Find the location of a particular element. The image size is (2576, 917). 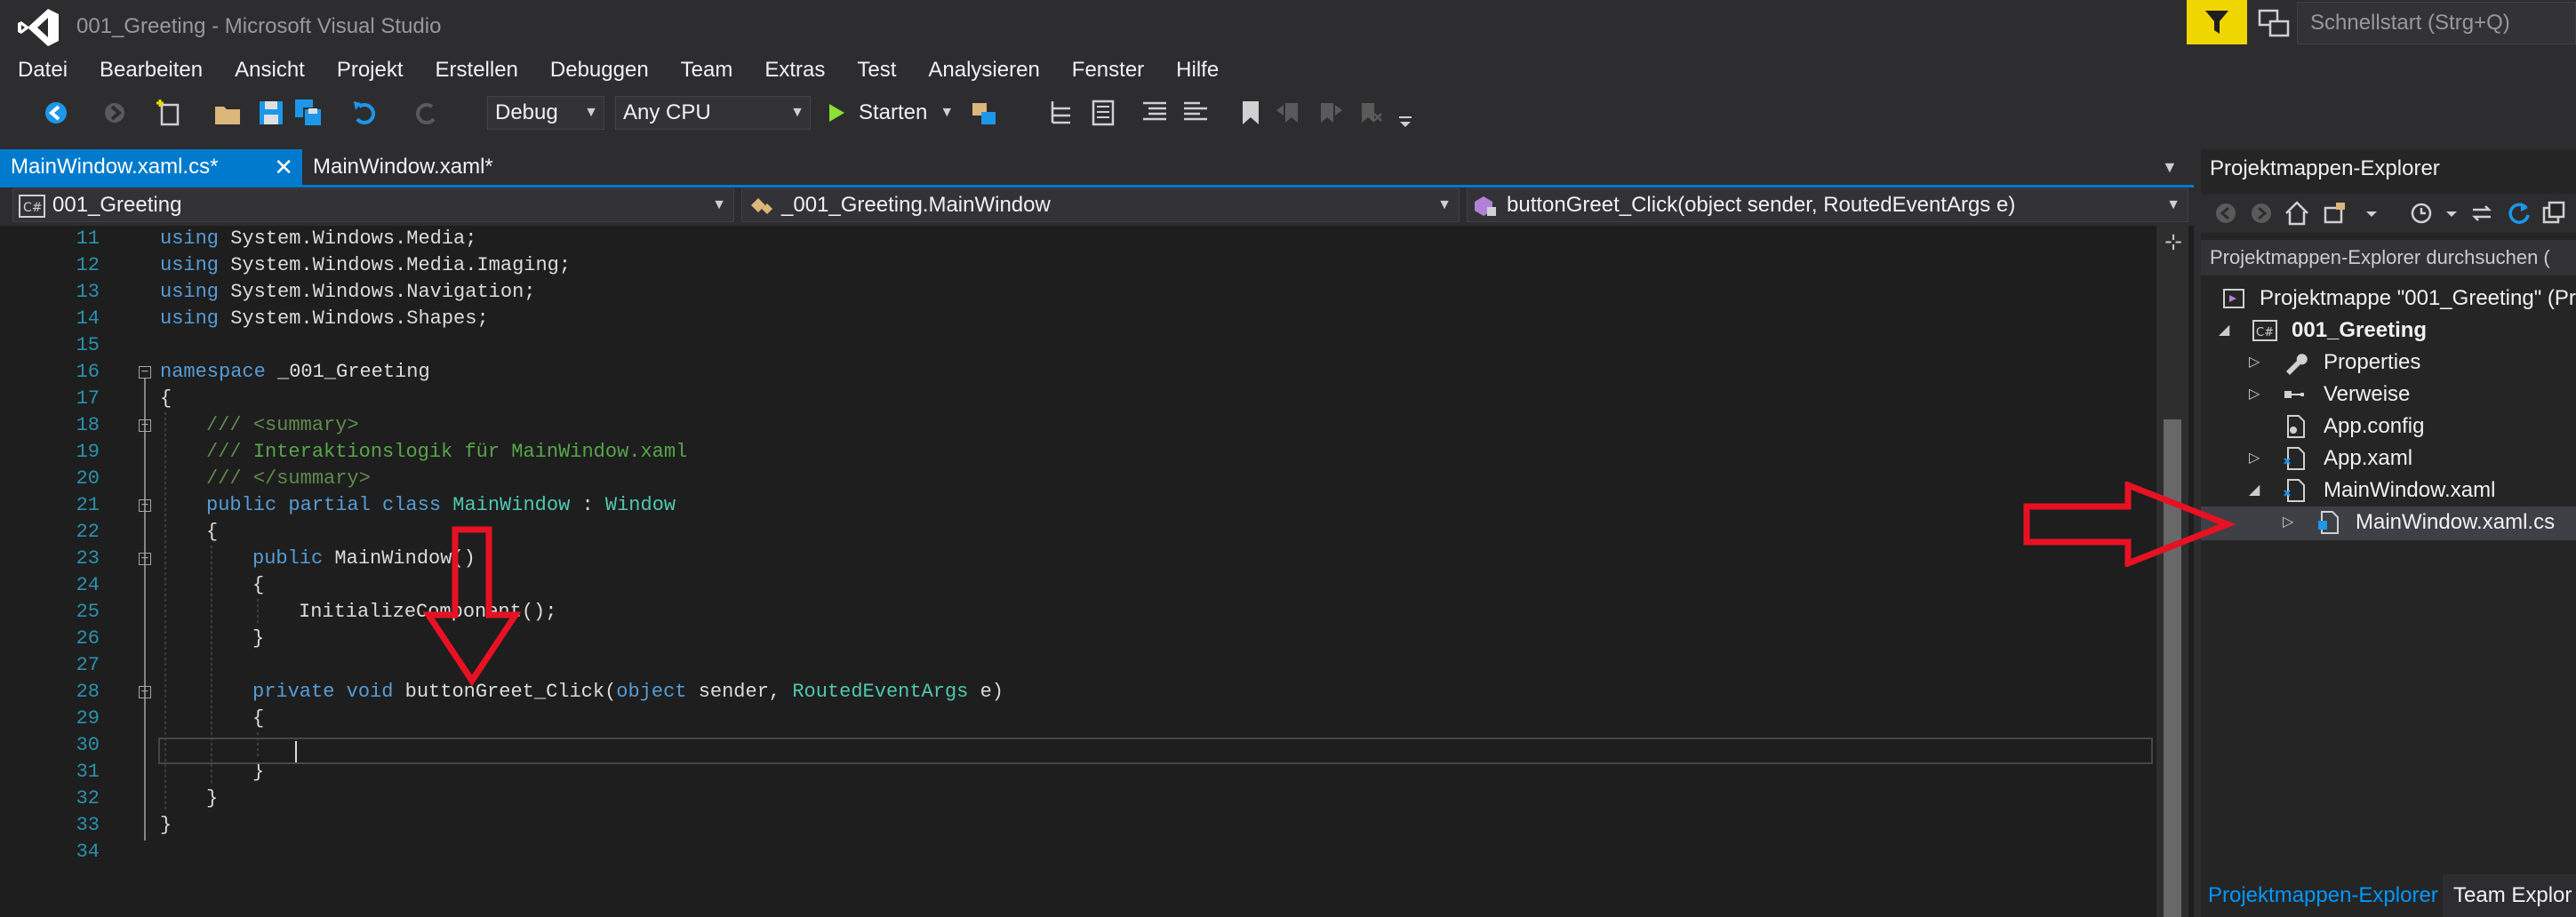

tab-list-dropdown-icon: ▼ is located at coordinates (2170, 167).